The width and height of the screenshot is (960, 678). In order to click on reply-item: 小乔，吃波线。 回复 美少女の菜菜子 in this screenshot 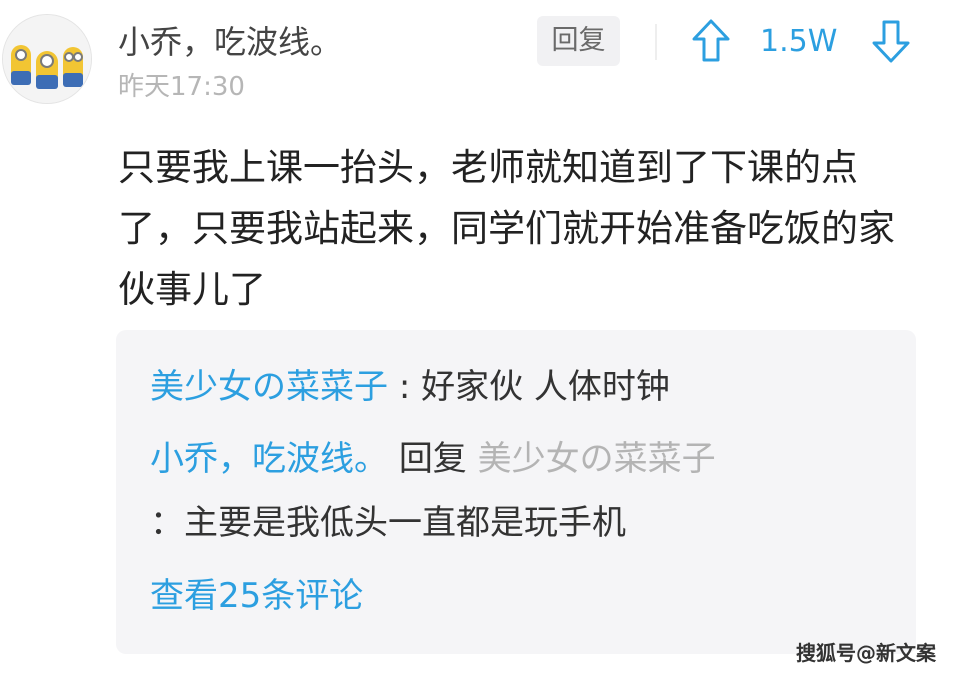, I will do `click(433, 459)`.